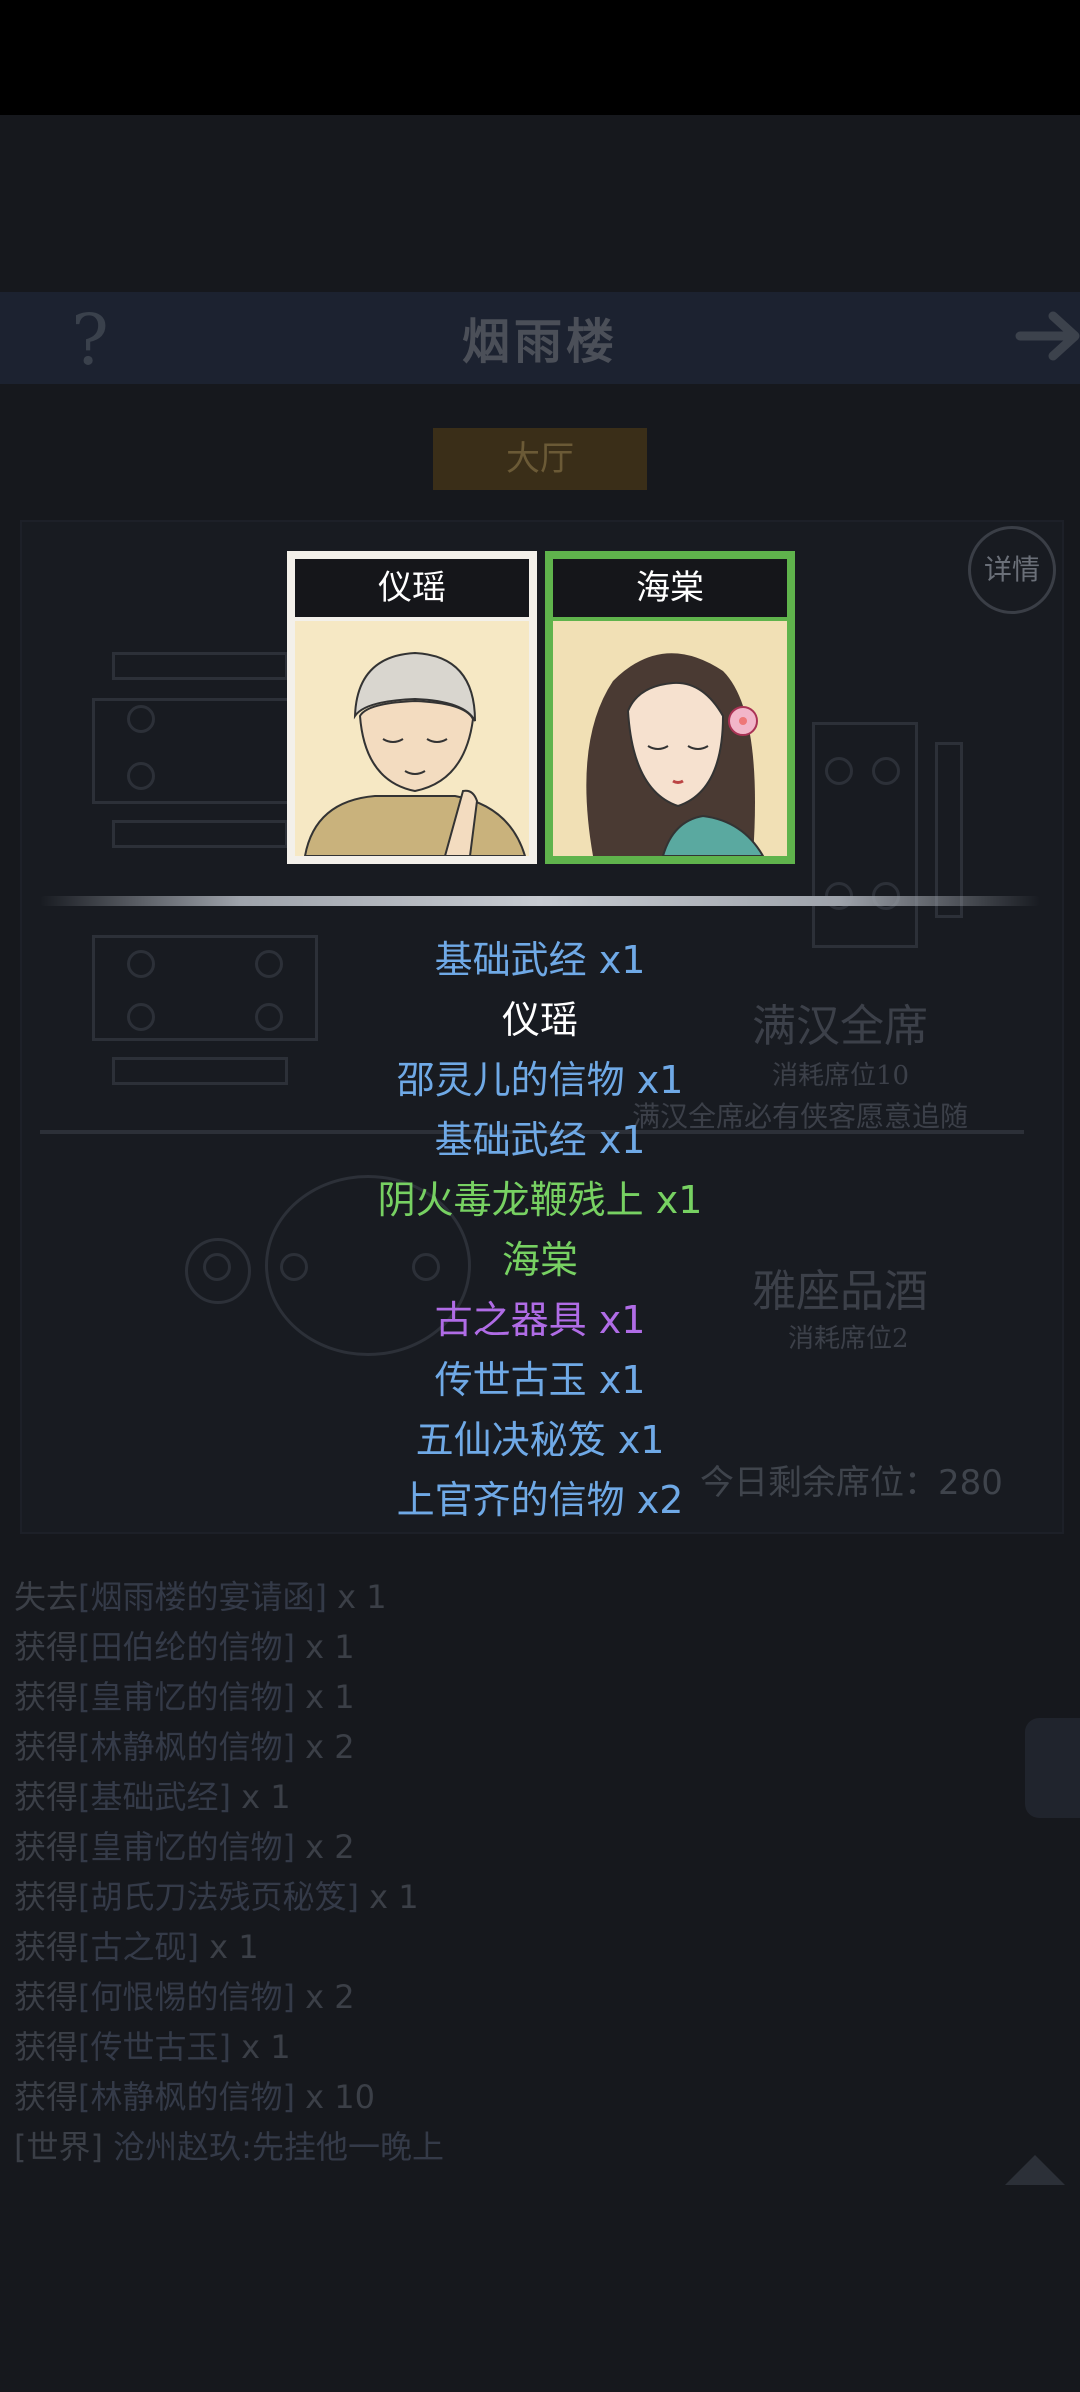  What do you see at coordinates (1012, 570) in the screenshot?
I see `detail-button: 详情` at bounding box center [1012, 570].